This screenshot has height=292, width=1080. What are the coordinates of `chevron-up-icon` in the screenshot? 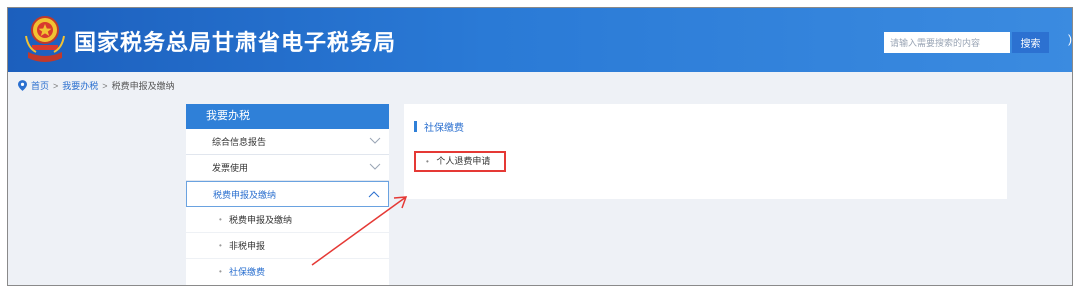 It's located at (374, 194).